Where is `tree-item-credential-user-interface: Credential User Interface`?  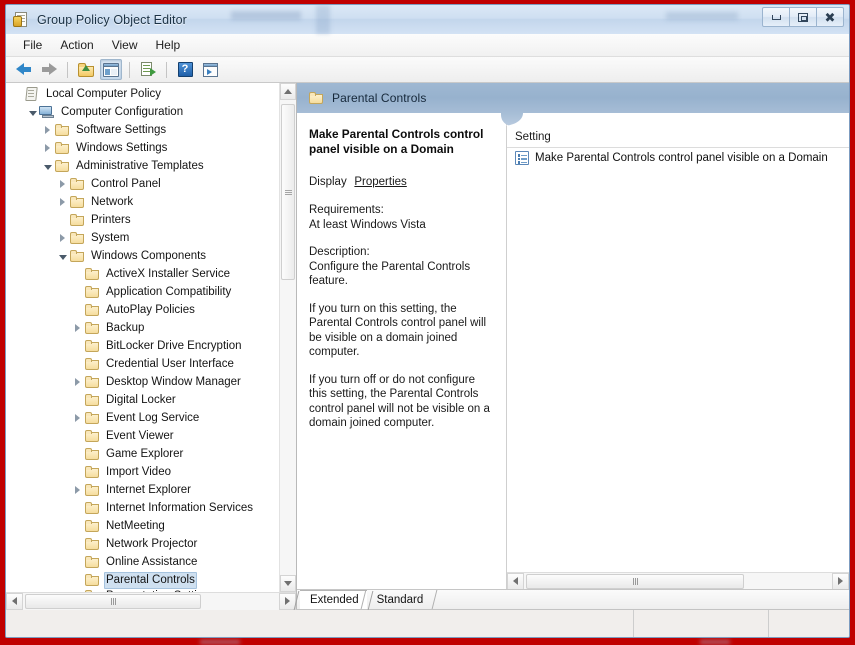
tree-item-credential-user-interface: Credential User Interface is located at coordinates (142, 364).